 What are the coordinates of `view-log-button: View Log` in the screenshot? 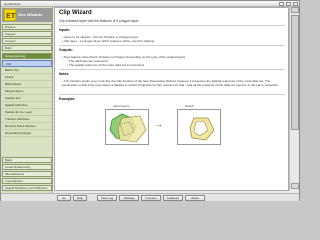 It's located at (107, 198).